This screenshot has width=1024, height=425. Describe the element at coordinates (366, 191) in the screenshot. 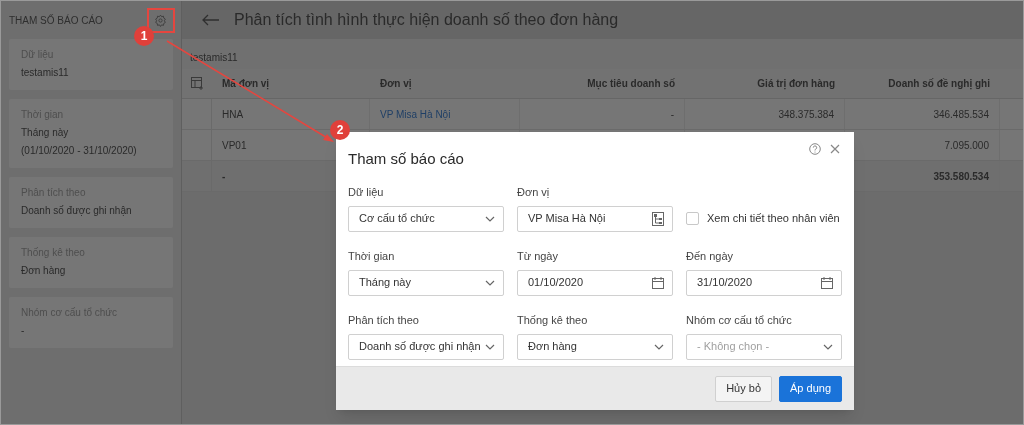

I see `field-label: Dữ liệu` at that location.